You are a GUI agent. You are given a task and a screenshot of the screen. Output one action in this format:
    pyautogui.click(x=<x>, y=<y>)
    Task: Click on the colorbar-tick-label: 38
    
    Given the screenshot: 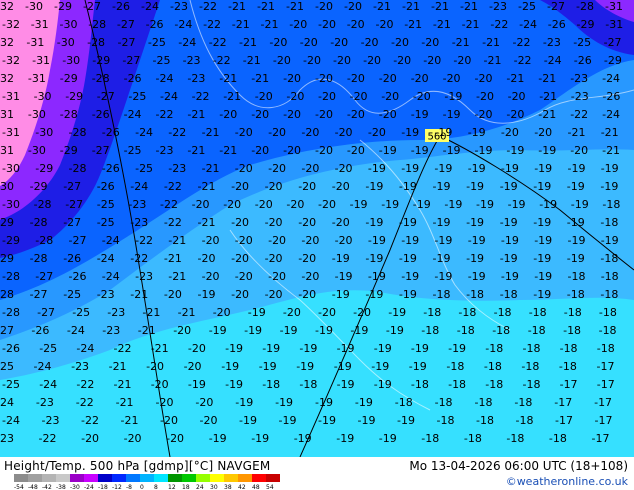 What is the action you would take?
    pyautogui.click(x=228, y=487)
    